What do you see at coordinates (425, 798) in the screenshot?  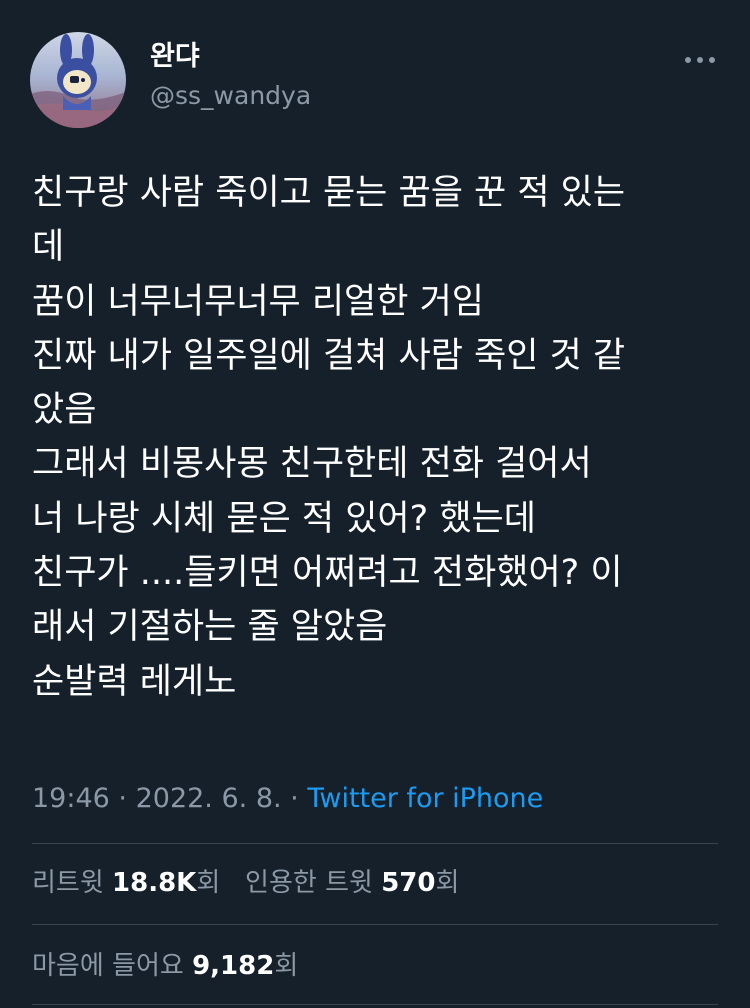 I see `tweet-source-link: Twitter for iPhone` at bounding box center [425, 798].